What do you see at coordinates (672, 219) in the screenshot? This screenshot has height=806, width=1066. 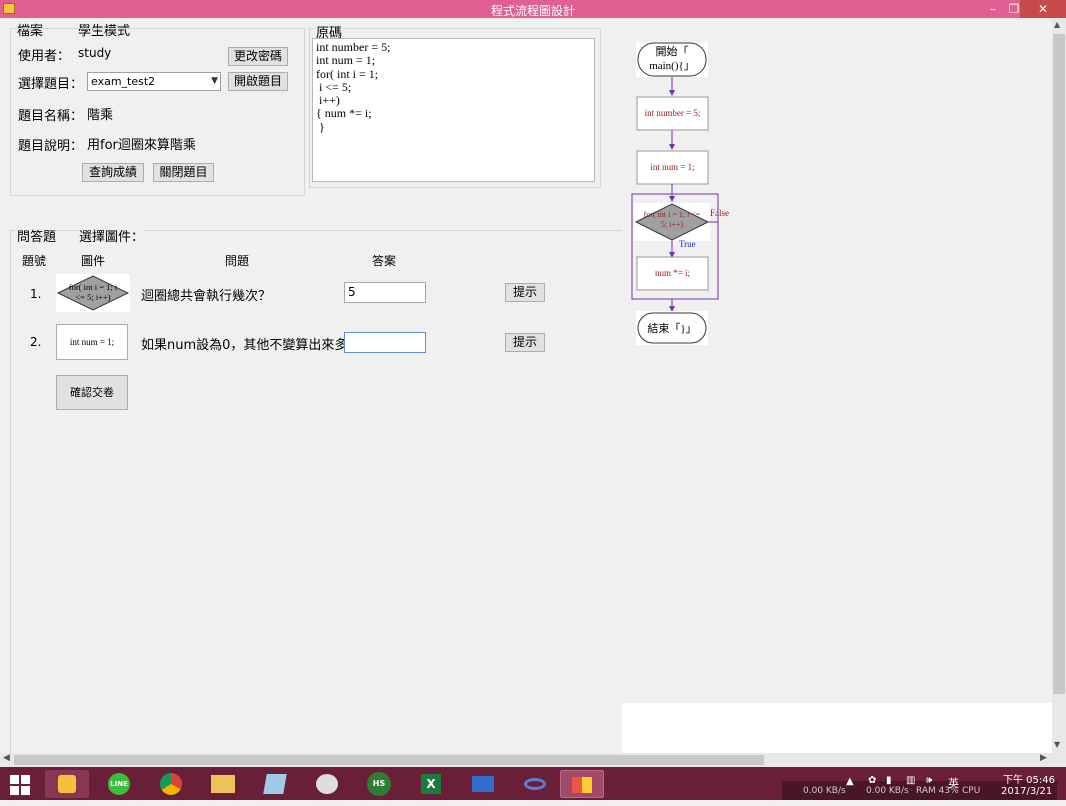 I see `decision-label: for( int i = 1; i <= 5; i++)` at bounding box center [672, 219].